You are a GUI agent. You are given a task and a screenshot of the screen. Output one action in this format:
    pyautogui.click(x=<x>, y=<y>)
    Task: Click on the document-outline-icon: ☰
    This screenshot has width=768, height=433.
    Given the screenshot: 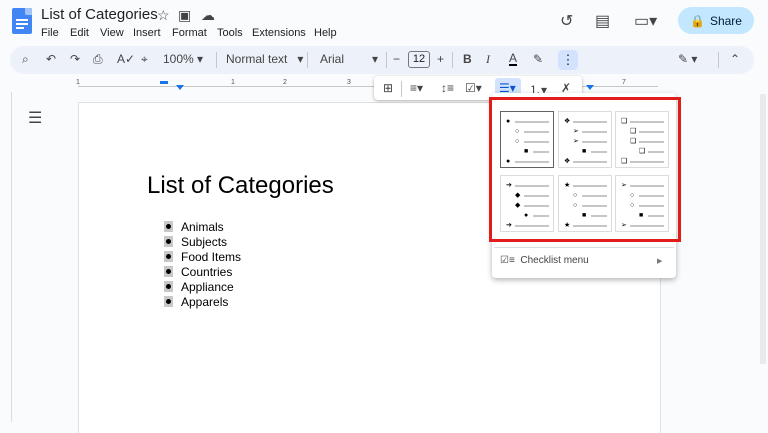 What is the action you would take?
    pyautogui.click(x=35, y=118)
    